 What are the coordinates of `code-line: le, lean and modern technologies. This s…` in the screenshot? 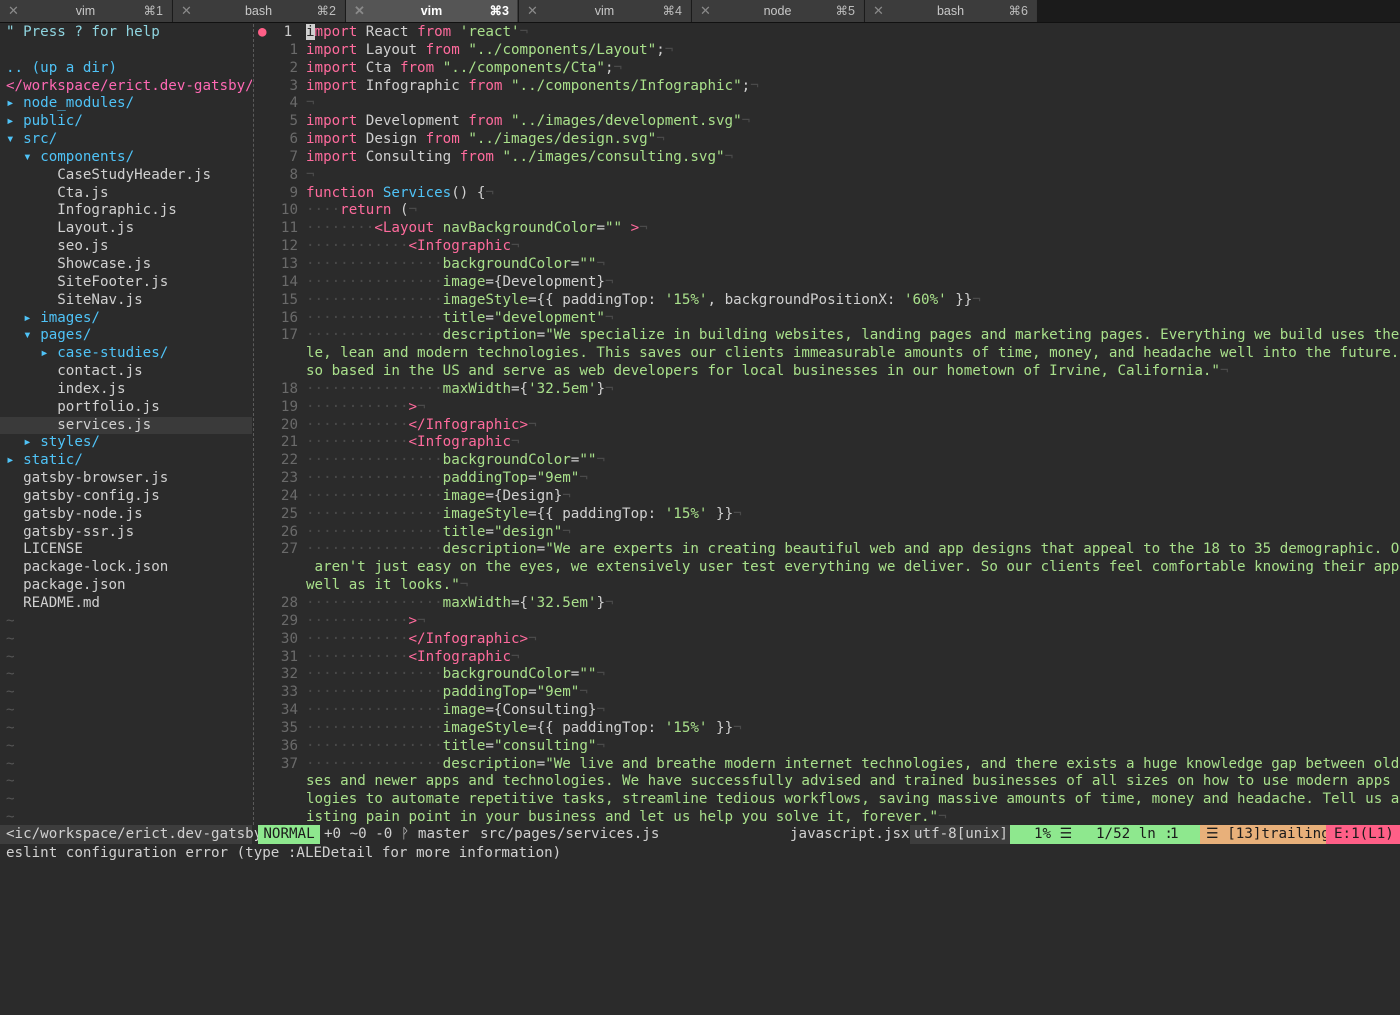 It's located at (853, 354).